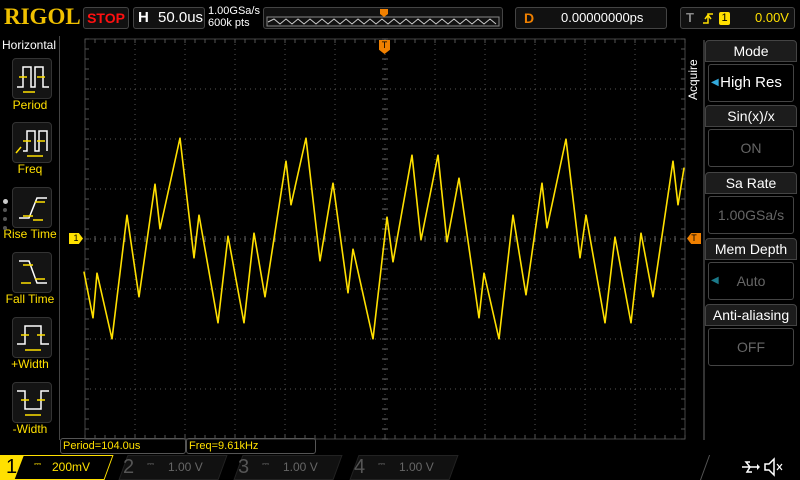 This screenshot has height=480, width=800. Describe the element at coordinates (602, 17) in the screenshot. I see `delay-value: 0.00000000ps` at that location.